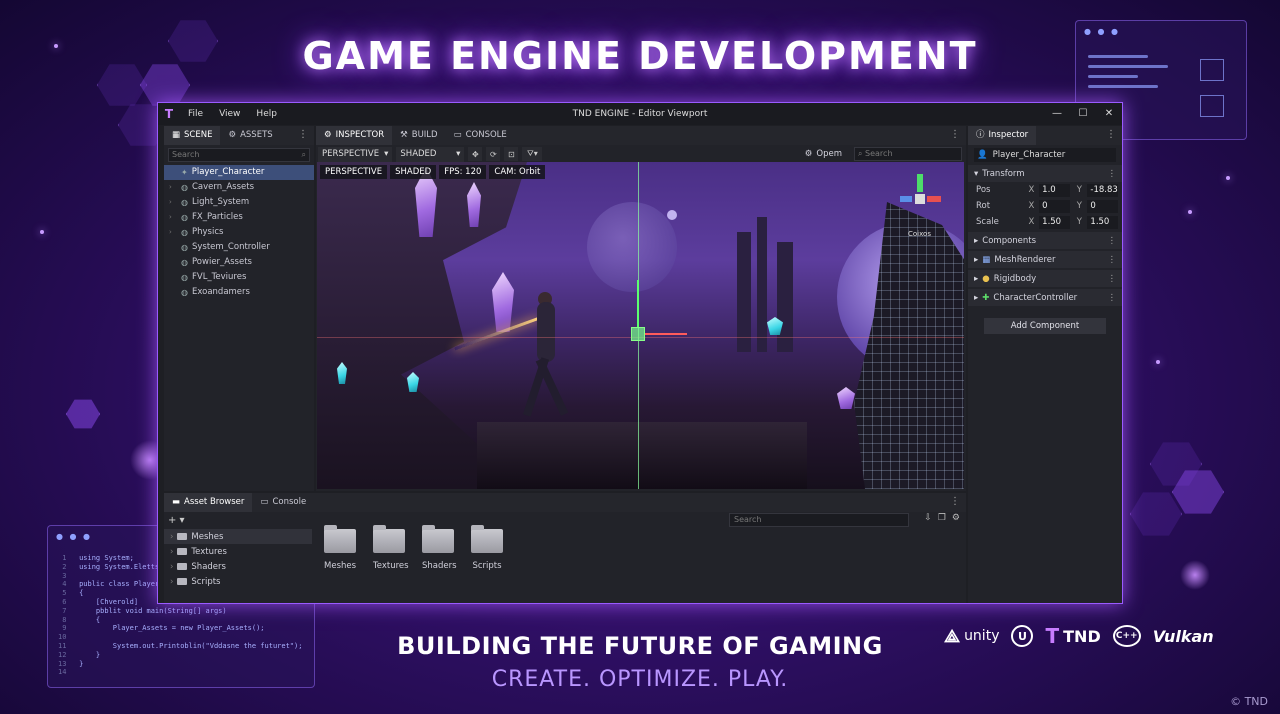  I want to click on scene-tree-item: › ◍ Light_System, so click(239, 202).